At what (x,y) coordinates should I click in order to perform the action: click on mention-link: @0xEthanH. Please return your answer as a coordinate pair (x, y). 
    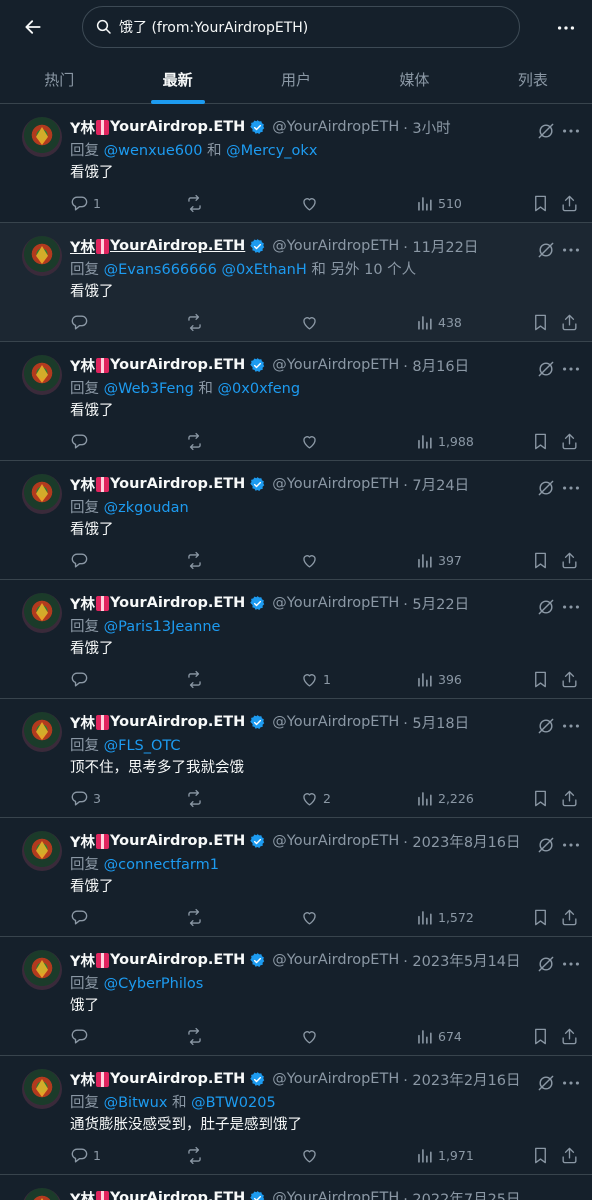
    Looking at the image, I should click on (263, 270).